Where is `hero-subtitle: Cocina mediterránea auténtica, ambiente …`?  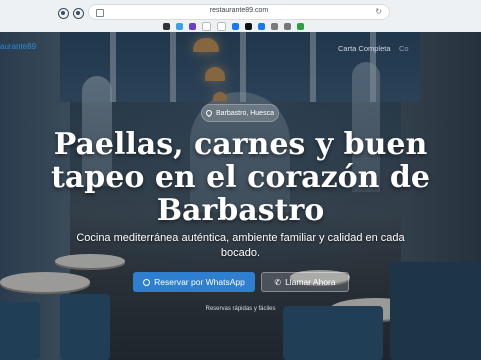
hero-subtitle: Cocina mediterránea auténtica, ambiente … is located at coordinates (240, 245).